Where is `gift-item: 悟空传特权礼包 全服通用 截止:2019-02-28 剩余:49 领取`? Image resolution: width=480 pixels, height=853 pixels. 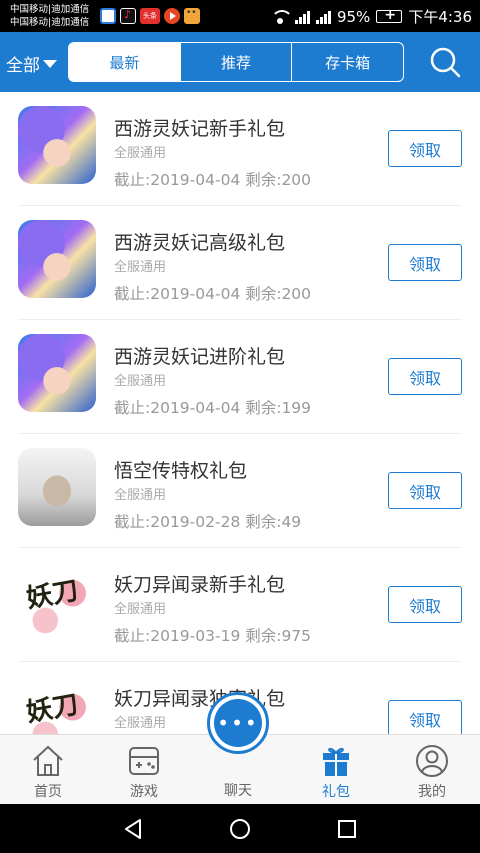
gift-item: 悟空传特权礼包 全服通用 截止:2019-02-28 剩余:49 领取 is located at coordinates (240, 491).